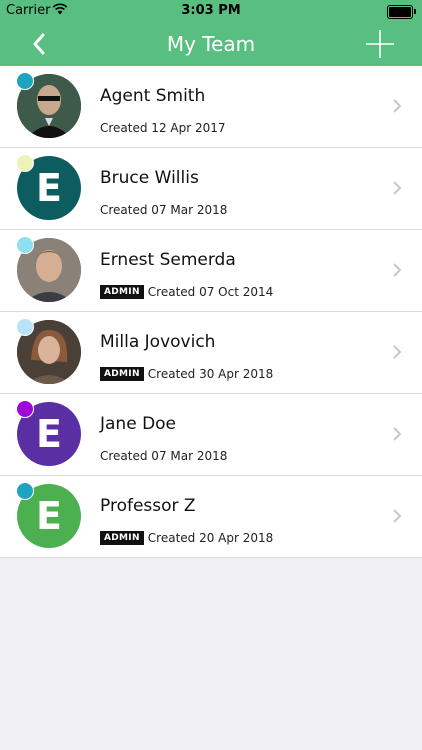 The height and width of the screenshot is (750, 422). I want to click on created-date: Created 30 Apr 2018, so click(210, 374).